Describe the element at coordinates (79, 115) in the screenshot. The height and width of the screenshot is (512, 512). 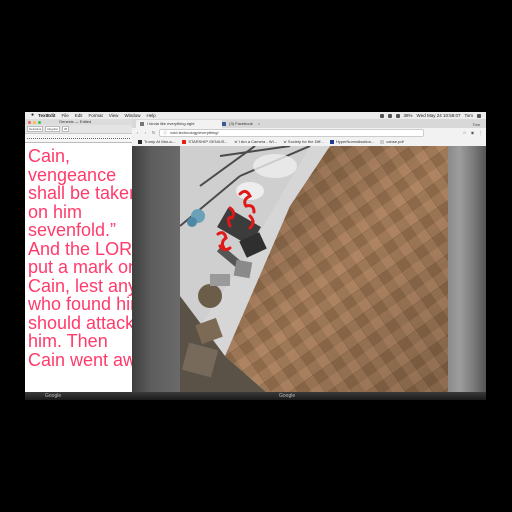
I see `menu-edit: Edit` at that location.